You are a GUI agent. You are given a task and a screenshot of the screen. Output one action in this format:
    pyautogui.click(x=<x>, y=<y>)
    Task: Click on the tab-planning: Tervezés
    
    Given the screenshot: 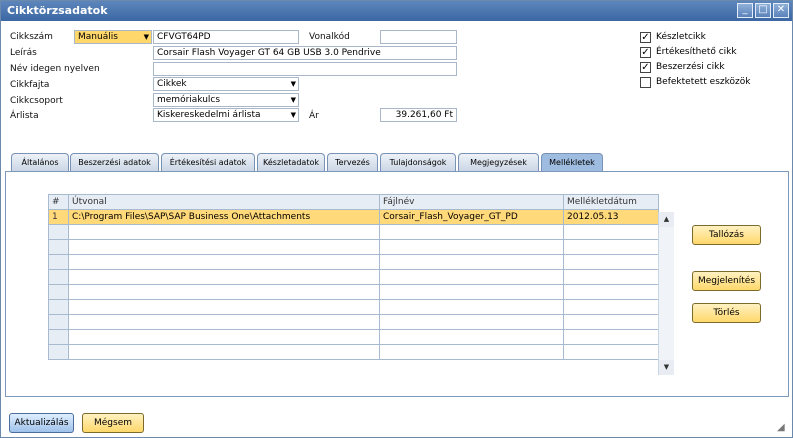 What is the action you would take?
    pyautogui.click(x=352, y=162)
    